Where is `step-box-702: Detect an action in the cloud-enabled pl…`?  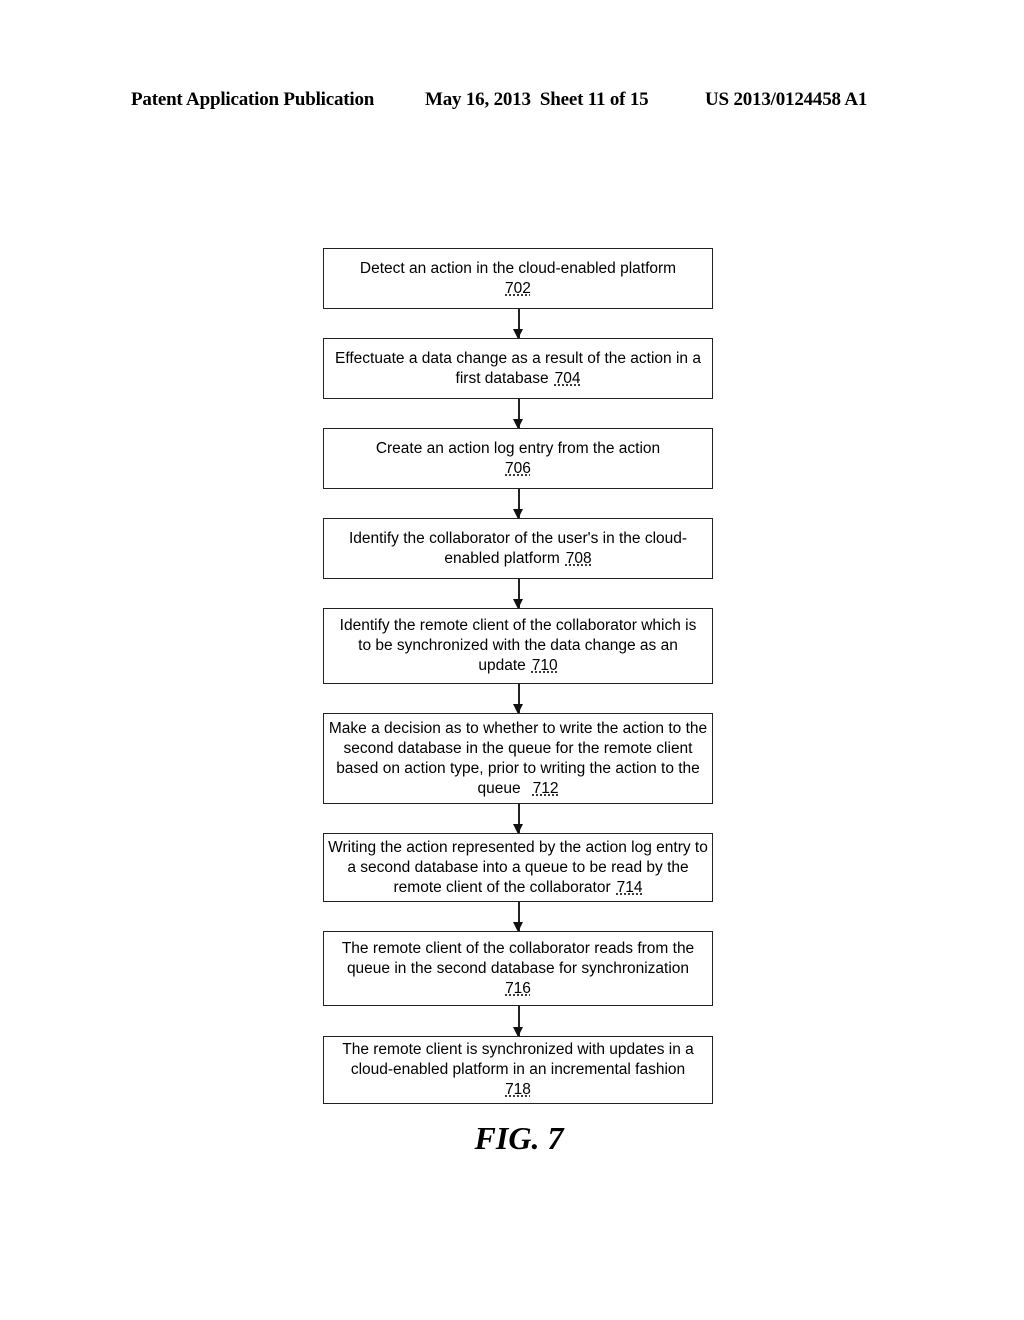 step-box-702: Detect an action in the cloud-enabled pl… is located at coordinates (518, 278).